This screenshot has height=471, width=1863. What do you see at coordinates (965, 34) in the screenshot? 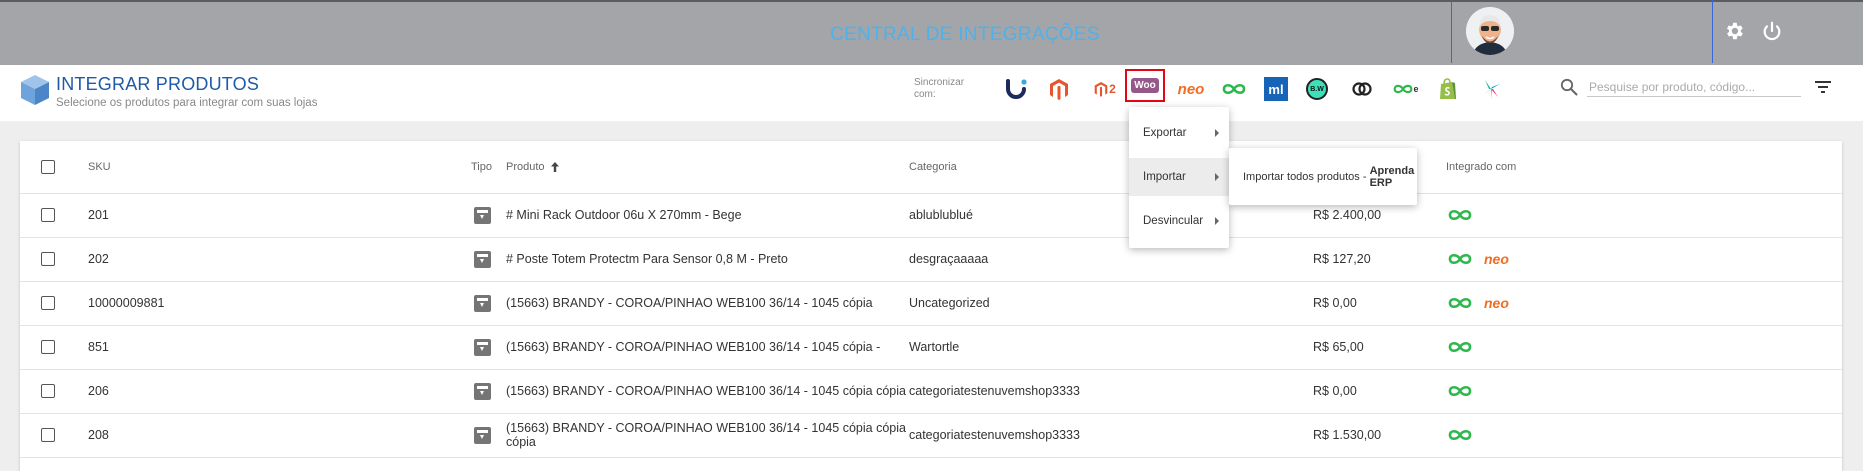
I see `app-title: CENTRAL DE INTEGRAÇÕES` at bounding box center [965, 34].